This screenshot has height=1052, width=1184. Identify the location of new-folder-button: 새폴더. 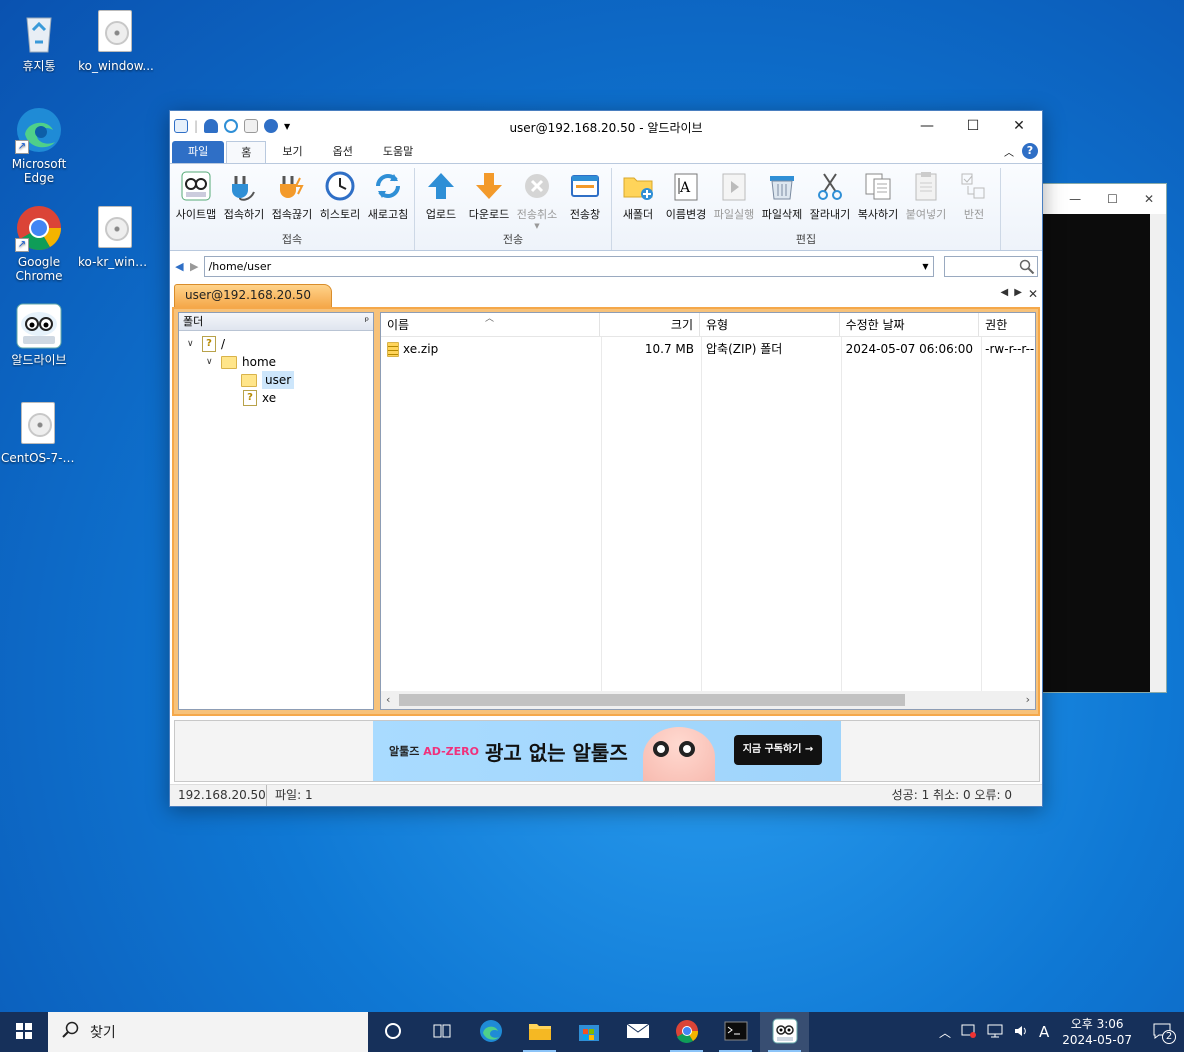
(638, 200).